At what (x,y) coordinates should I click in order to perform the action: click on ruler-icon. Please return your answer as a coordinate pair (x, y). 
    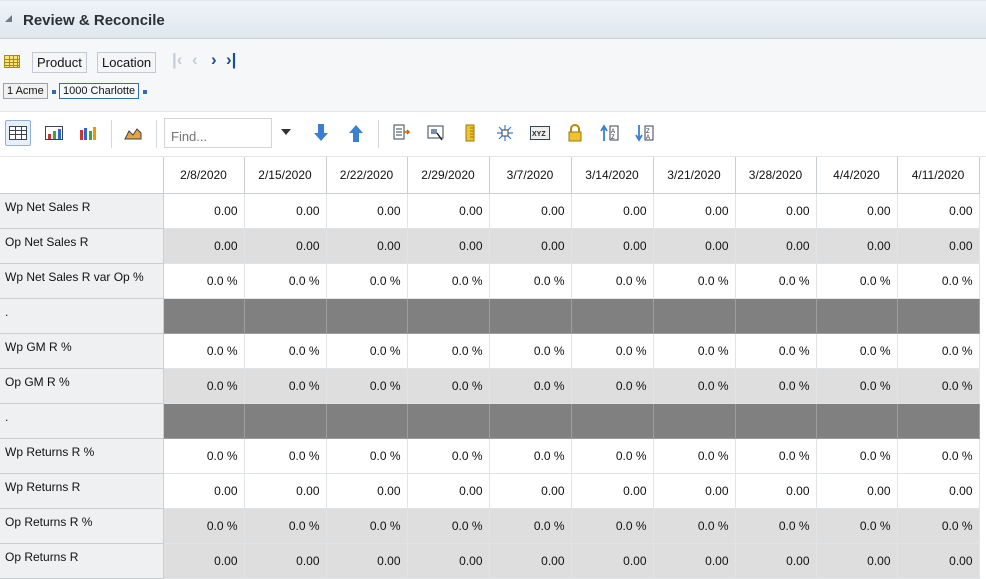
    Looking at the image, I should click on (470, 133).